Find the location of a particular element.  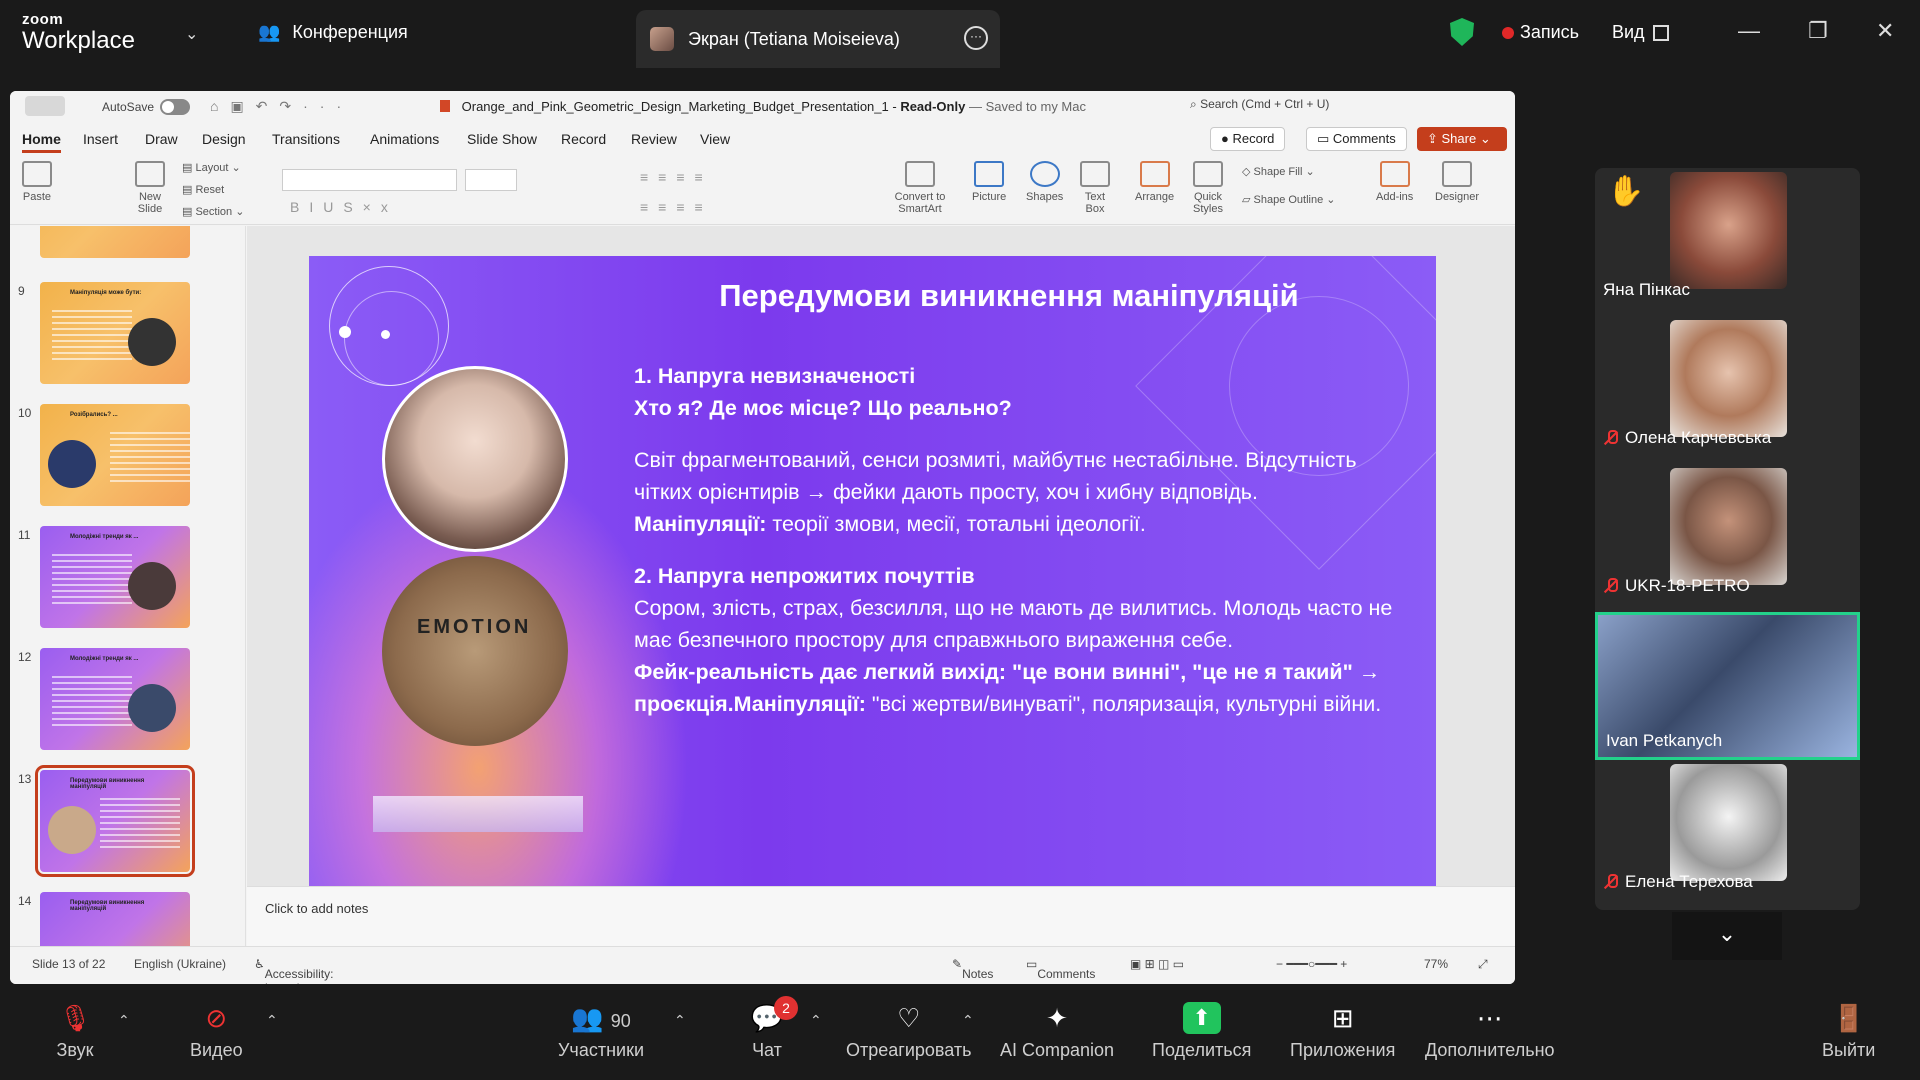

new-slide-button: New Slide is located at coordinates (150, 188).